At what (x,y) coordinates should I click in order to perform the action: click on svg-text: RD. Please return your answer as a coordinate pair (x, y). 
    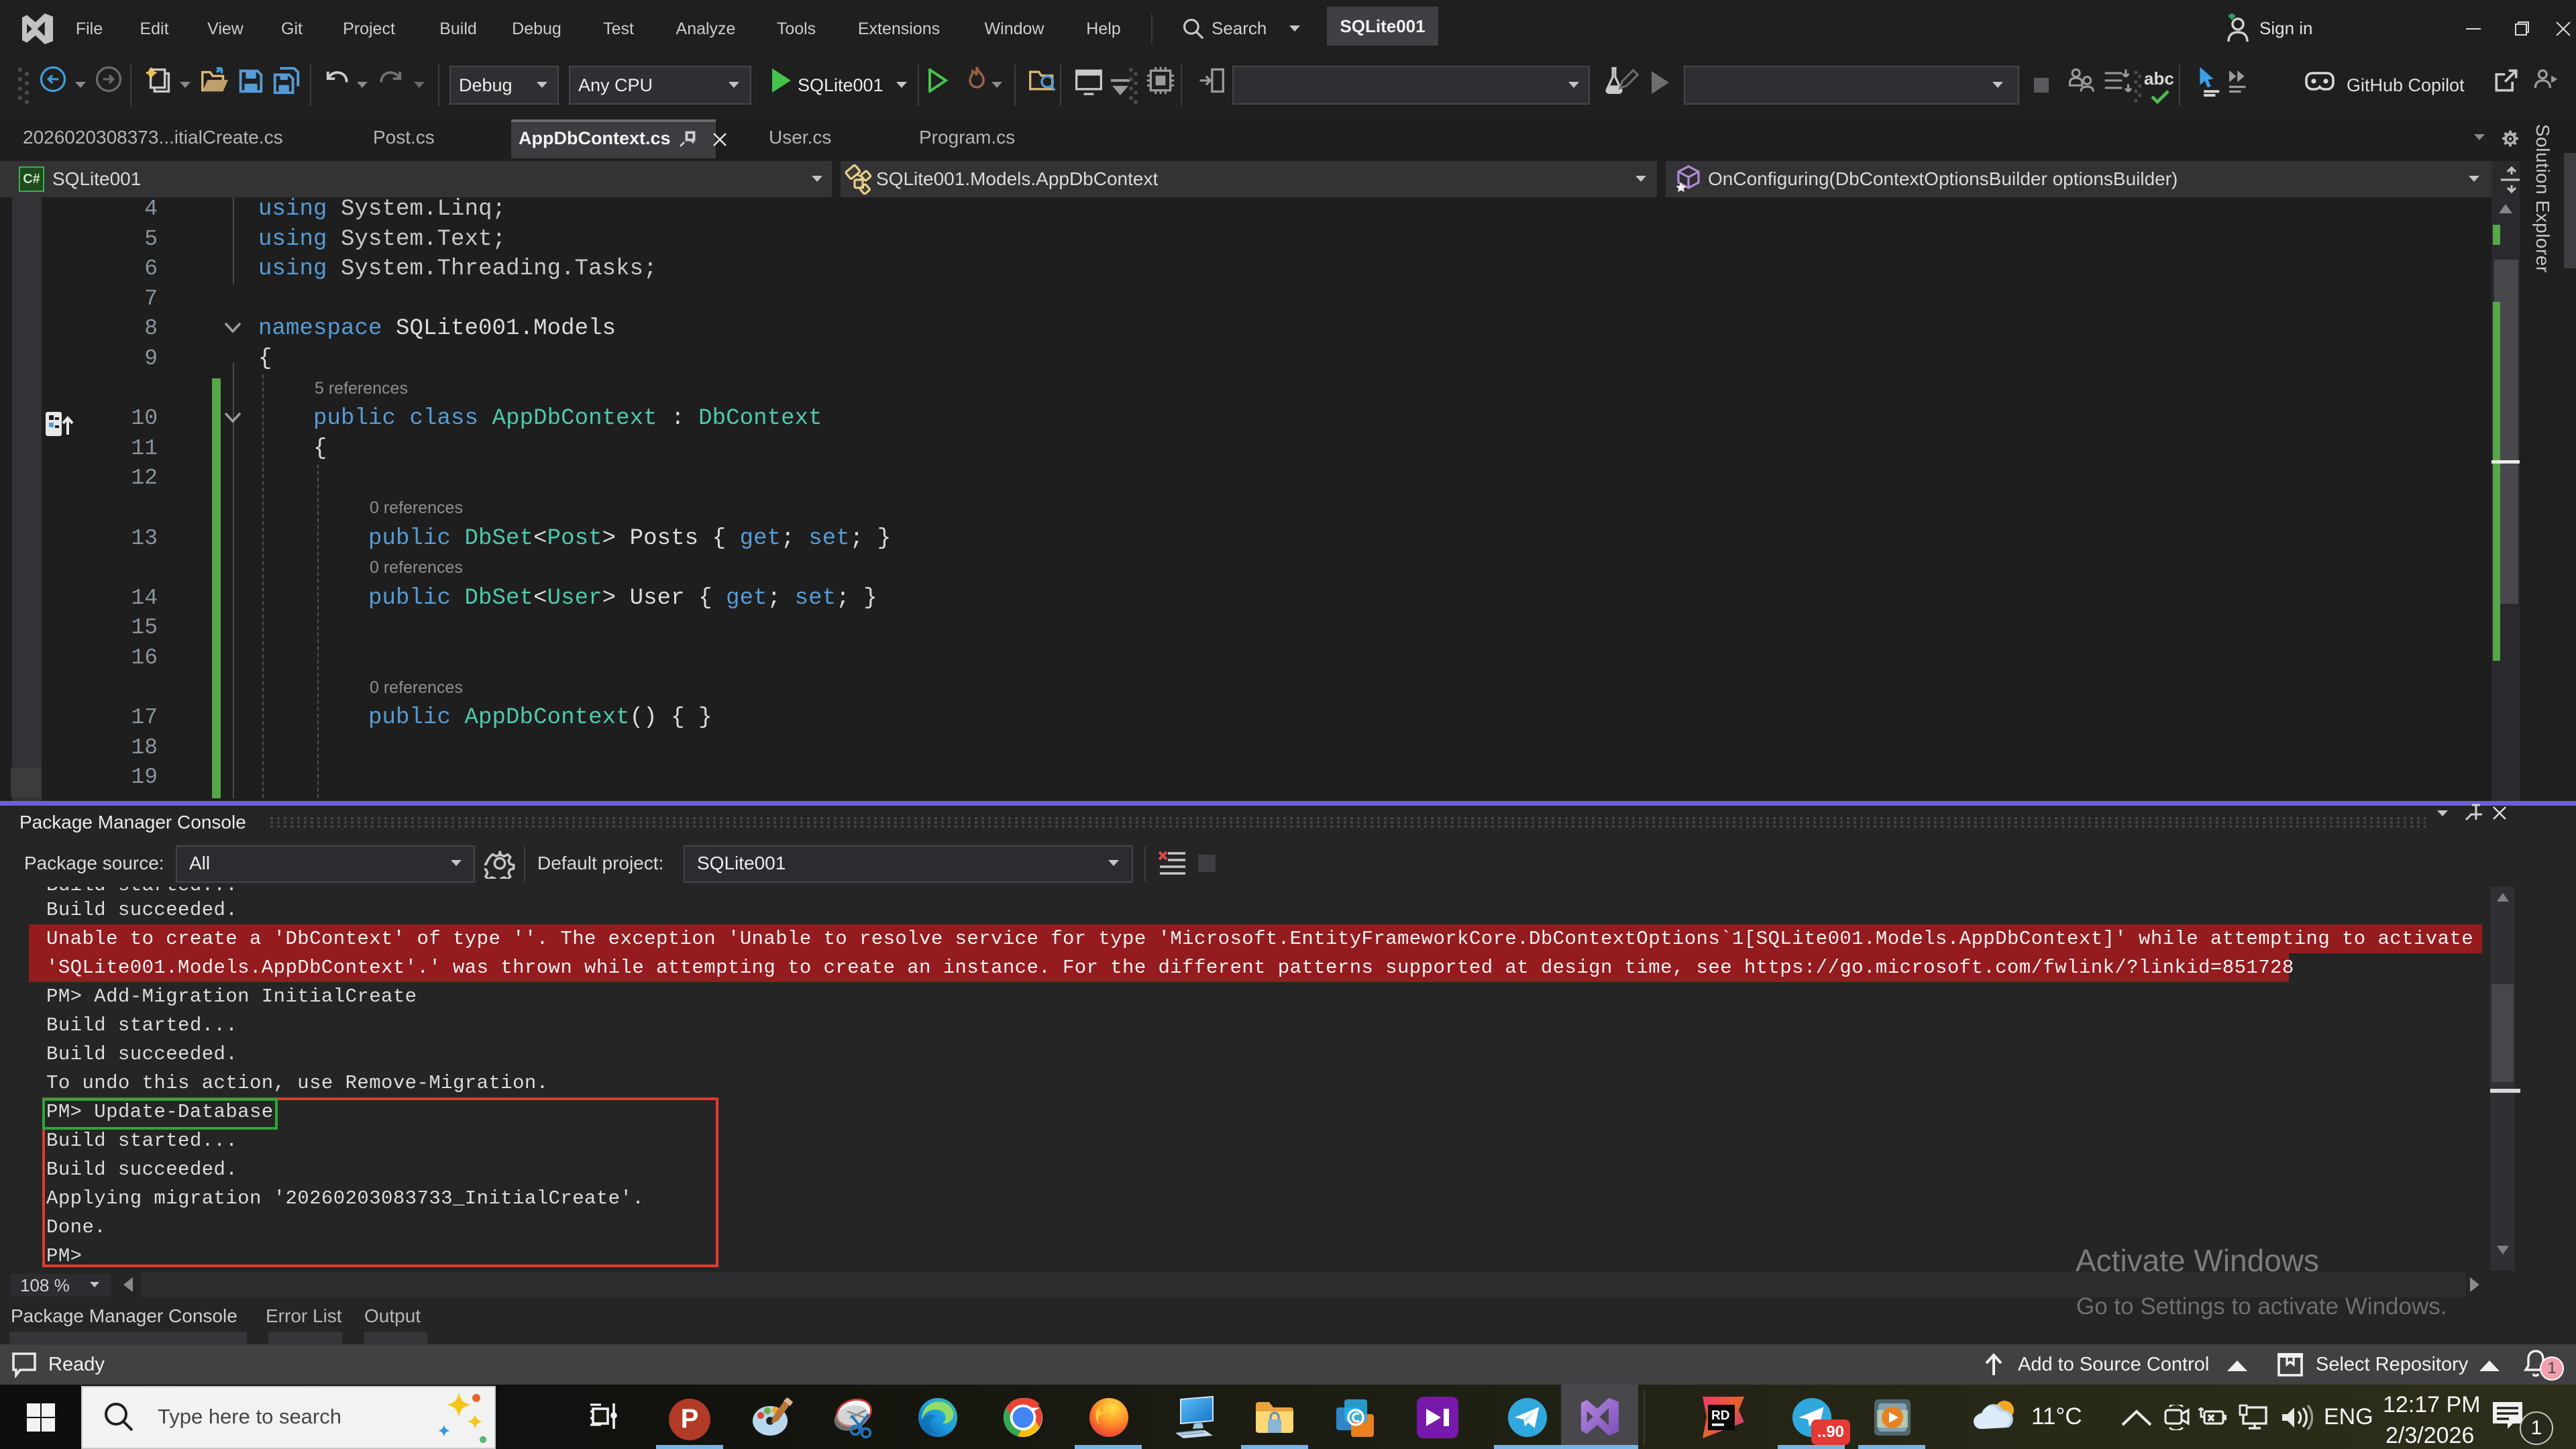
    Looking at the image, I should click on (1720, 1416).